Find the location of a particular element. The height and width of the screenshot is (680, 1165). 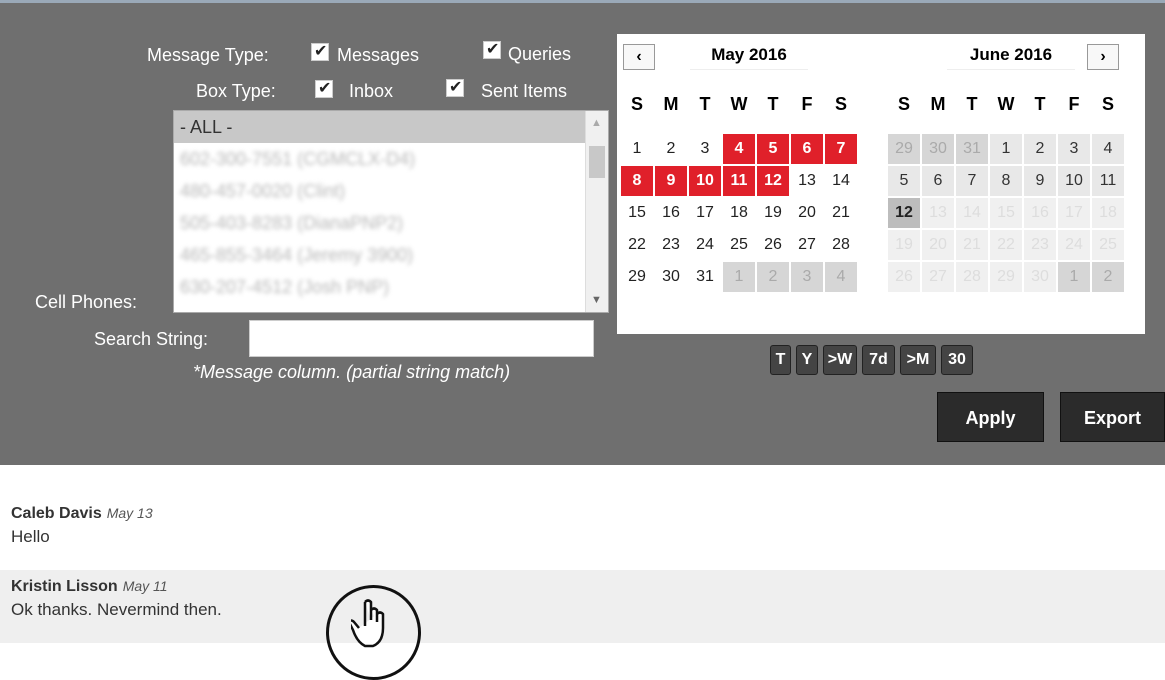

weekday-label: T is located at coordinates (1040, 104).